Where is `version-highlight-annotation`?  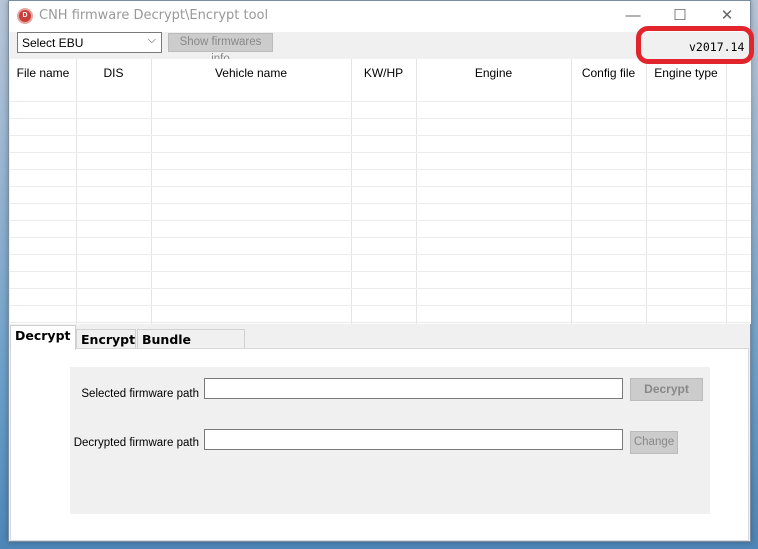
version-highlight-annotation is located at coordinates (695, 45).